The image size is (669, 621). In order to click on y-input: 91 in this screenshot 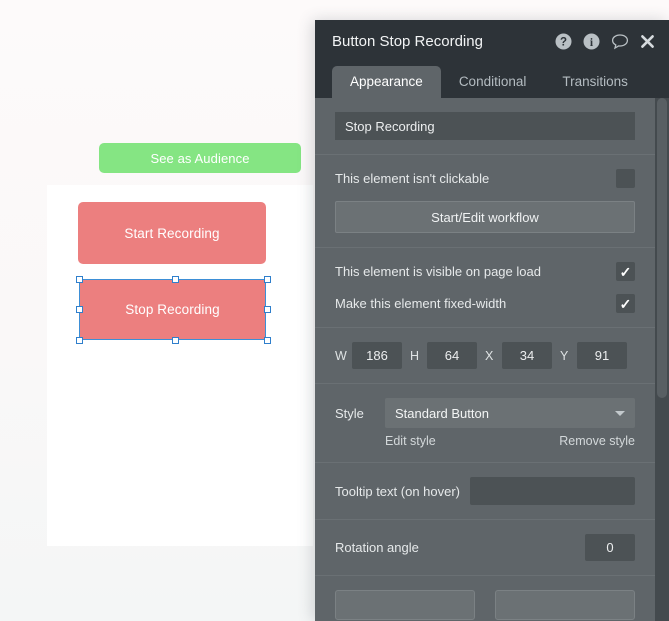, I will do `click(602, 355)`.